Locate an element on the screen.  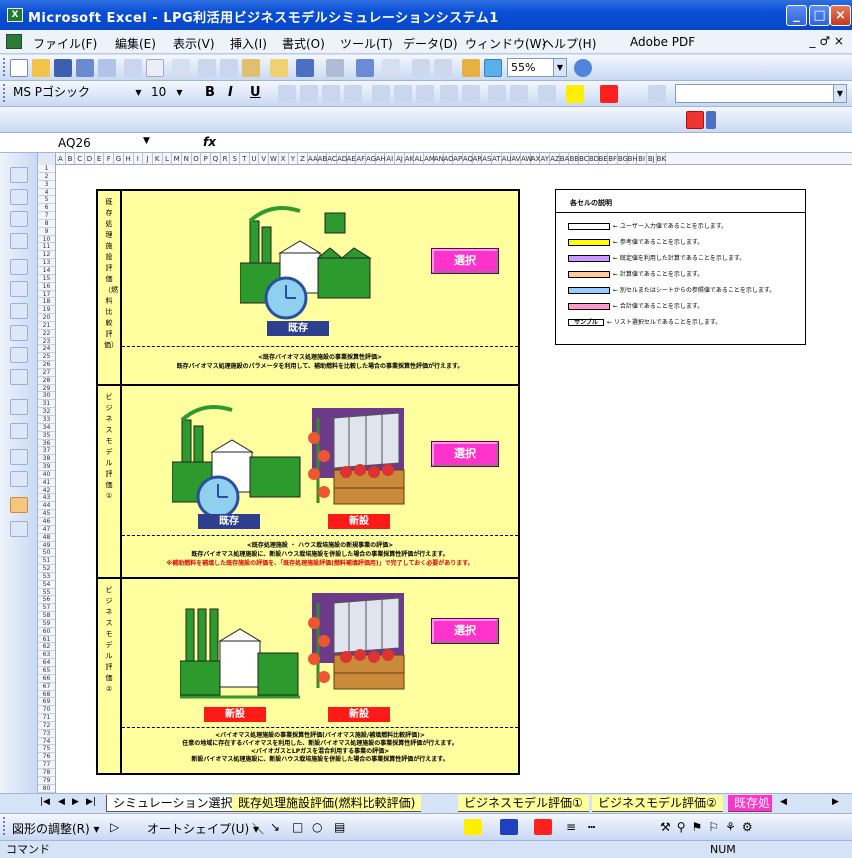
last-sheet-icon: ▶| is located at coordinates (91, 802).